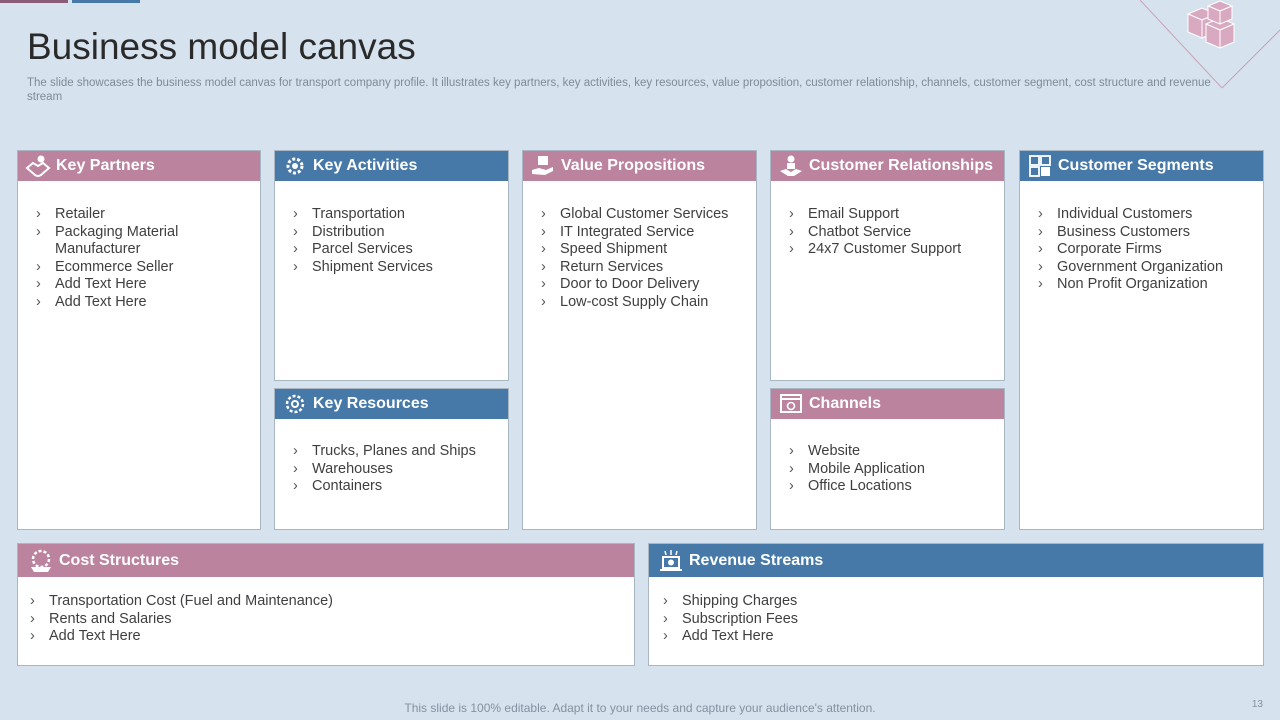  What do you see at coordinates (397, 233) in the screenshot?
I see `list-item: Distribution` at bounding box center [397, 233].